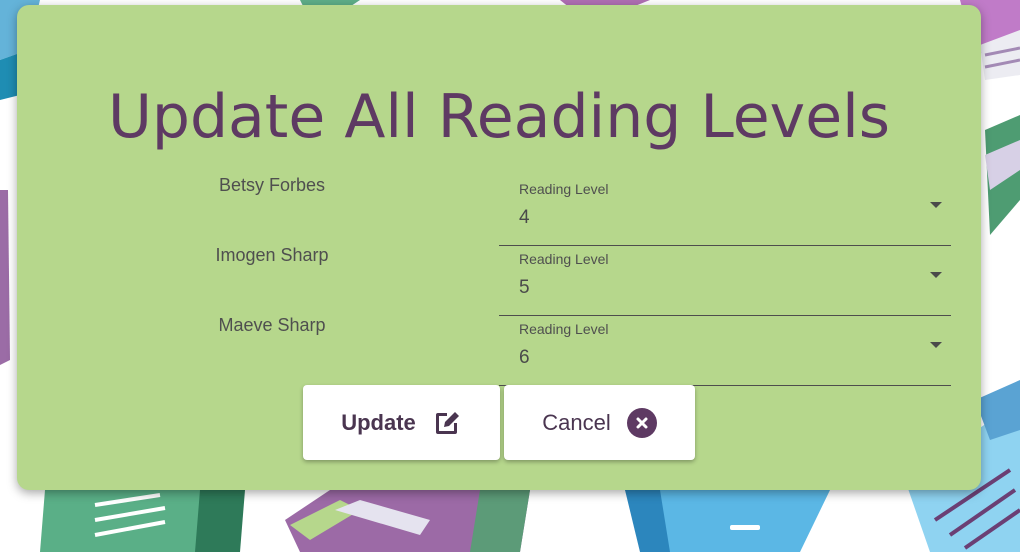 The height and width of the screenshot is (552, 1020). Describe the element at coordinates (447, 423) in the screenshot. I see `edit-icon` at that location.